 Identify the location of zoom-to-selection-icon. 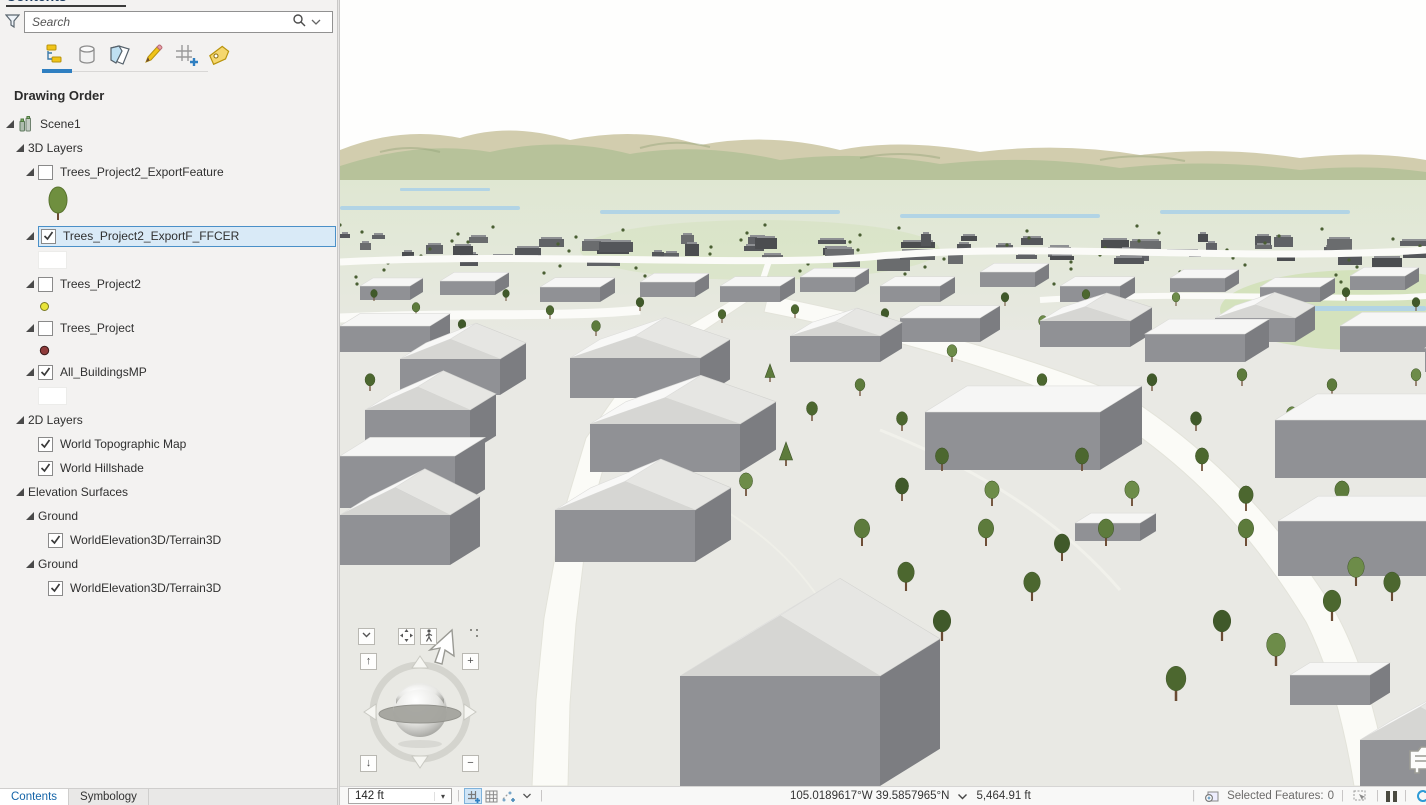
(1211, 796).